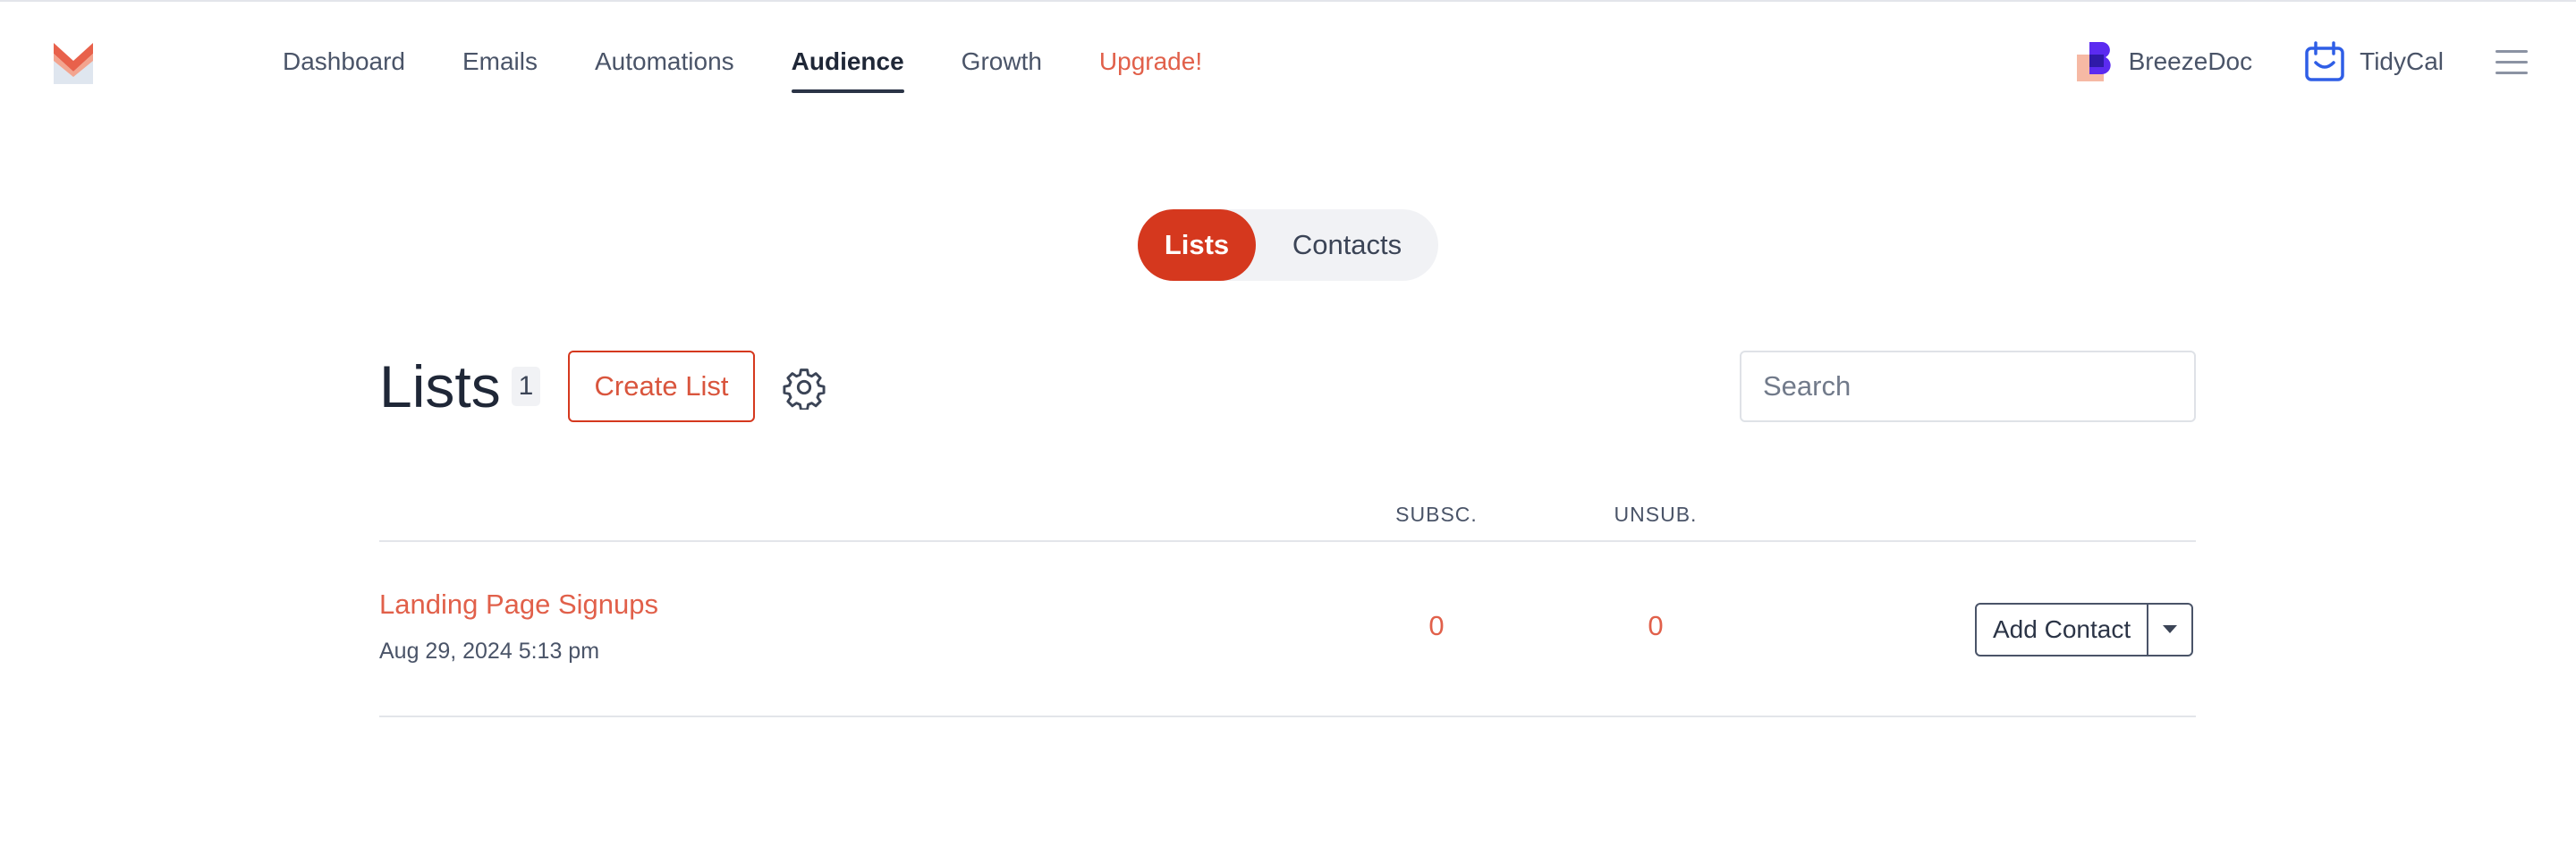 The width and height of the screenshot is (2576, 864). What do you see at coordinates (73, 63) in the screenshot?
I see `app-logo-icon` at bounding box center [73, 63].